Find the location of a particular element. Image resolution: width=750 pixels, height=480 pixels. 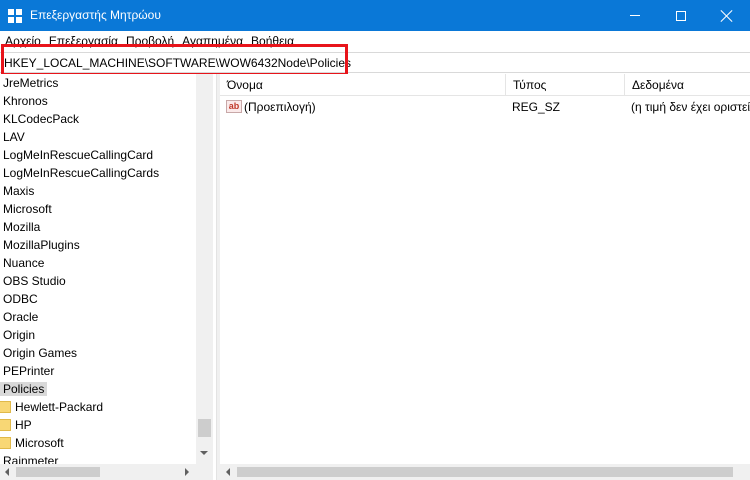

tree-item: Maxis is located at coordinates (18, 191).